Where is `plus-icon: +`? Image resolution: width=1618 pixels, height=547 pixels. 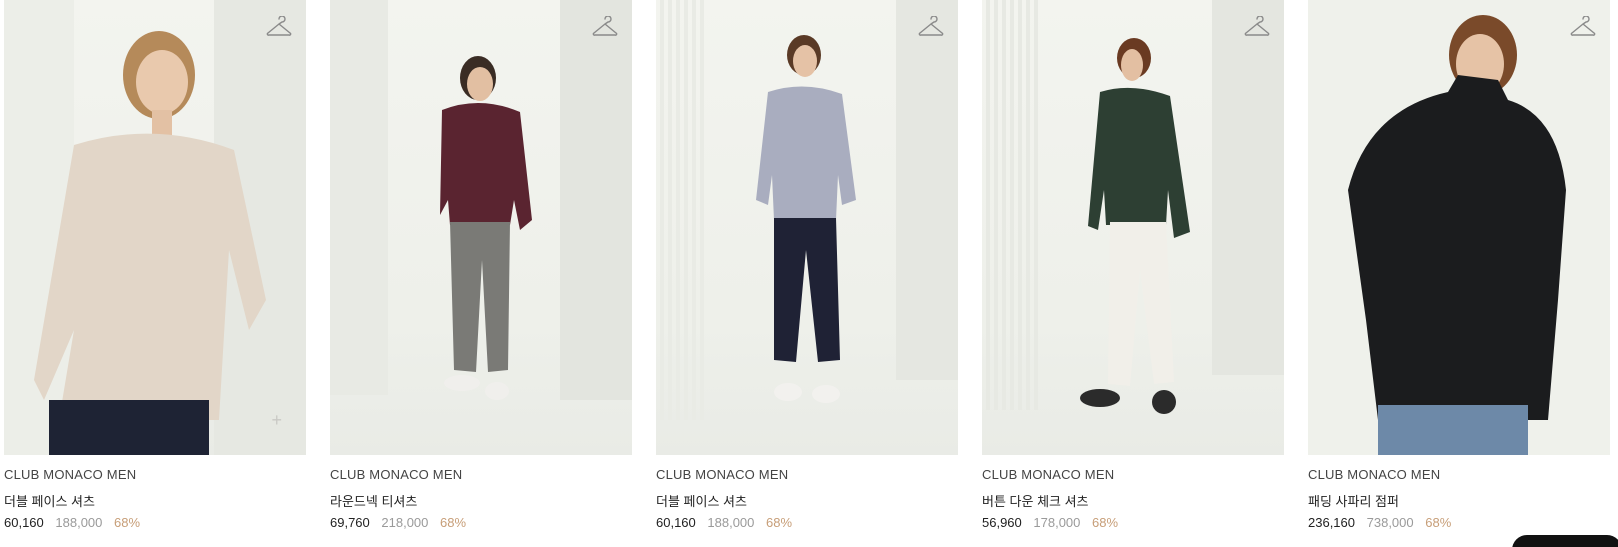 plus-icon: + is located at coordinates (276, 420).